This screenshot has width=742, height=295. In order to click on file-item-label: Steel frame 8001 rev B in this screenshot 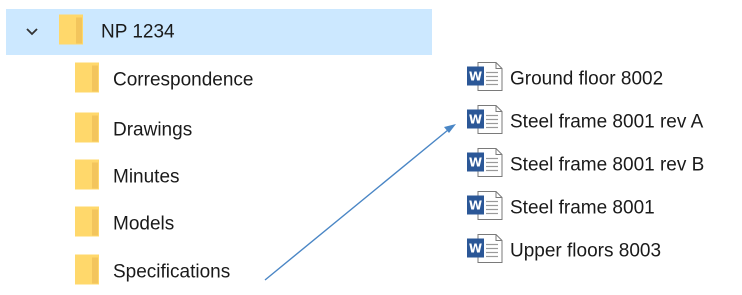, I will do `click(607, 165)`.